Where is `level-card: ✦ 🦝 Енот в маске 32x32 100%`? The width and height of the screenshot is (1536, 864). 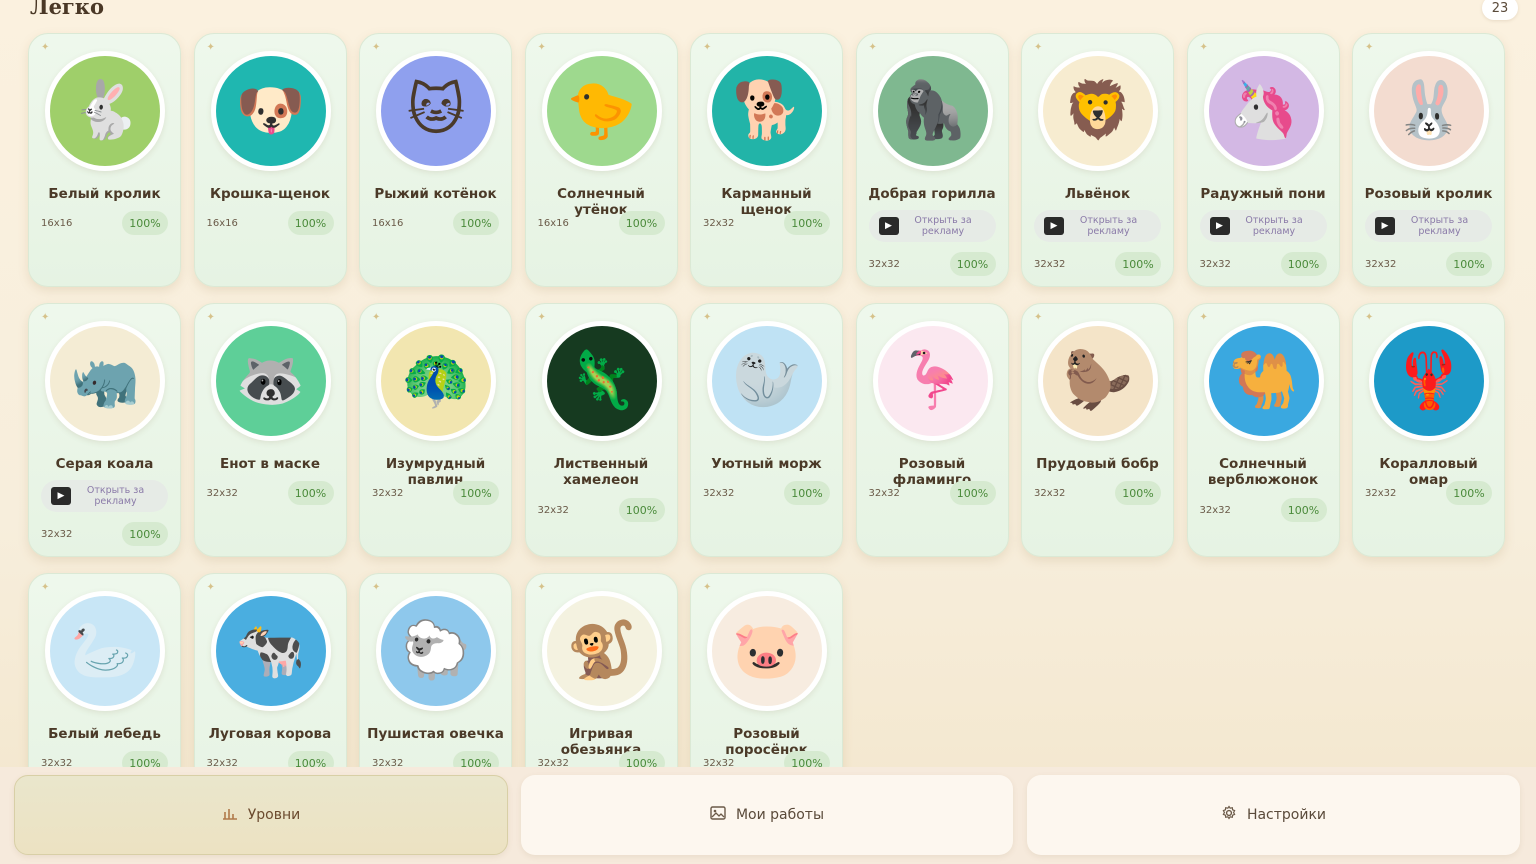
level-card: ✦ 🦝 Енот в маске 32x32 100% is located at coordinates (270, 430).